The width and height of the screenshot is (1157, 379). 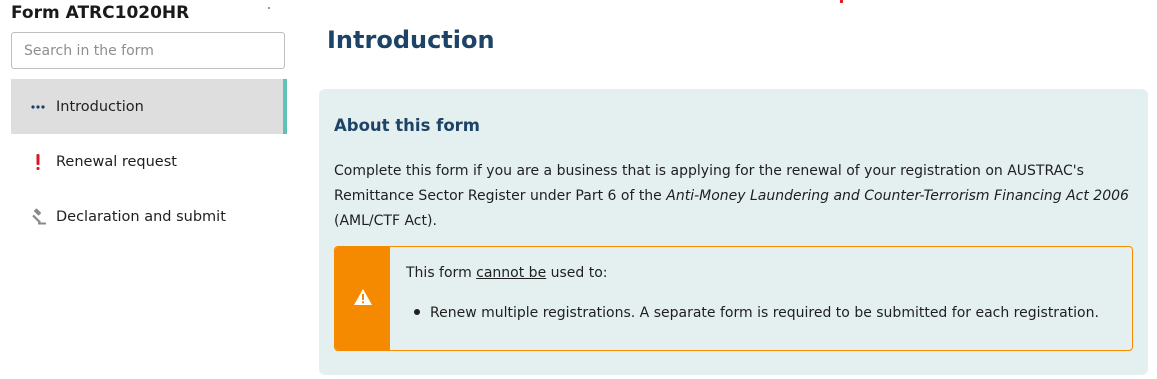 I want to click on ellipsis-icon, so click(x=38, y=107).